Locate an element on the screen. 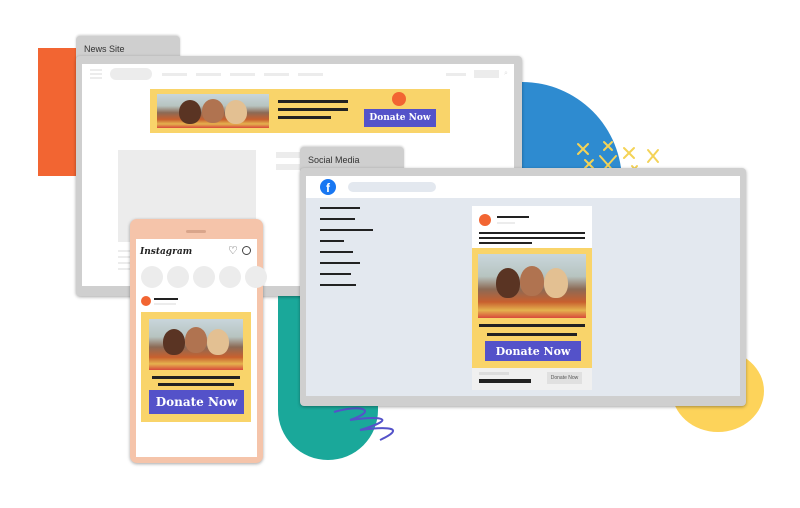 The image size is (800, 508). phone-instagram: Instagram ♡ Donate Now is located at coordinates (198, 341).